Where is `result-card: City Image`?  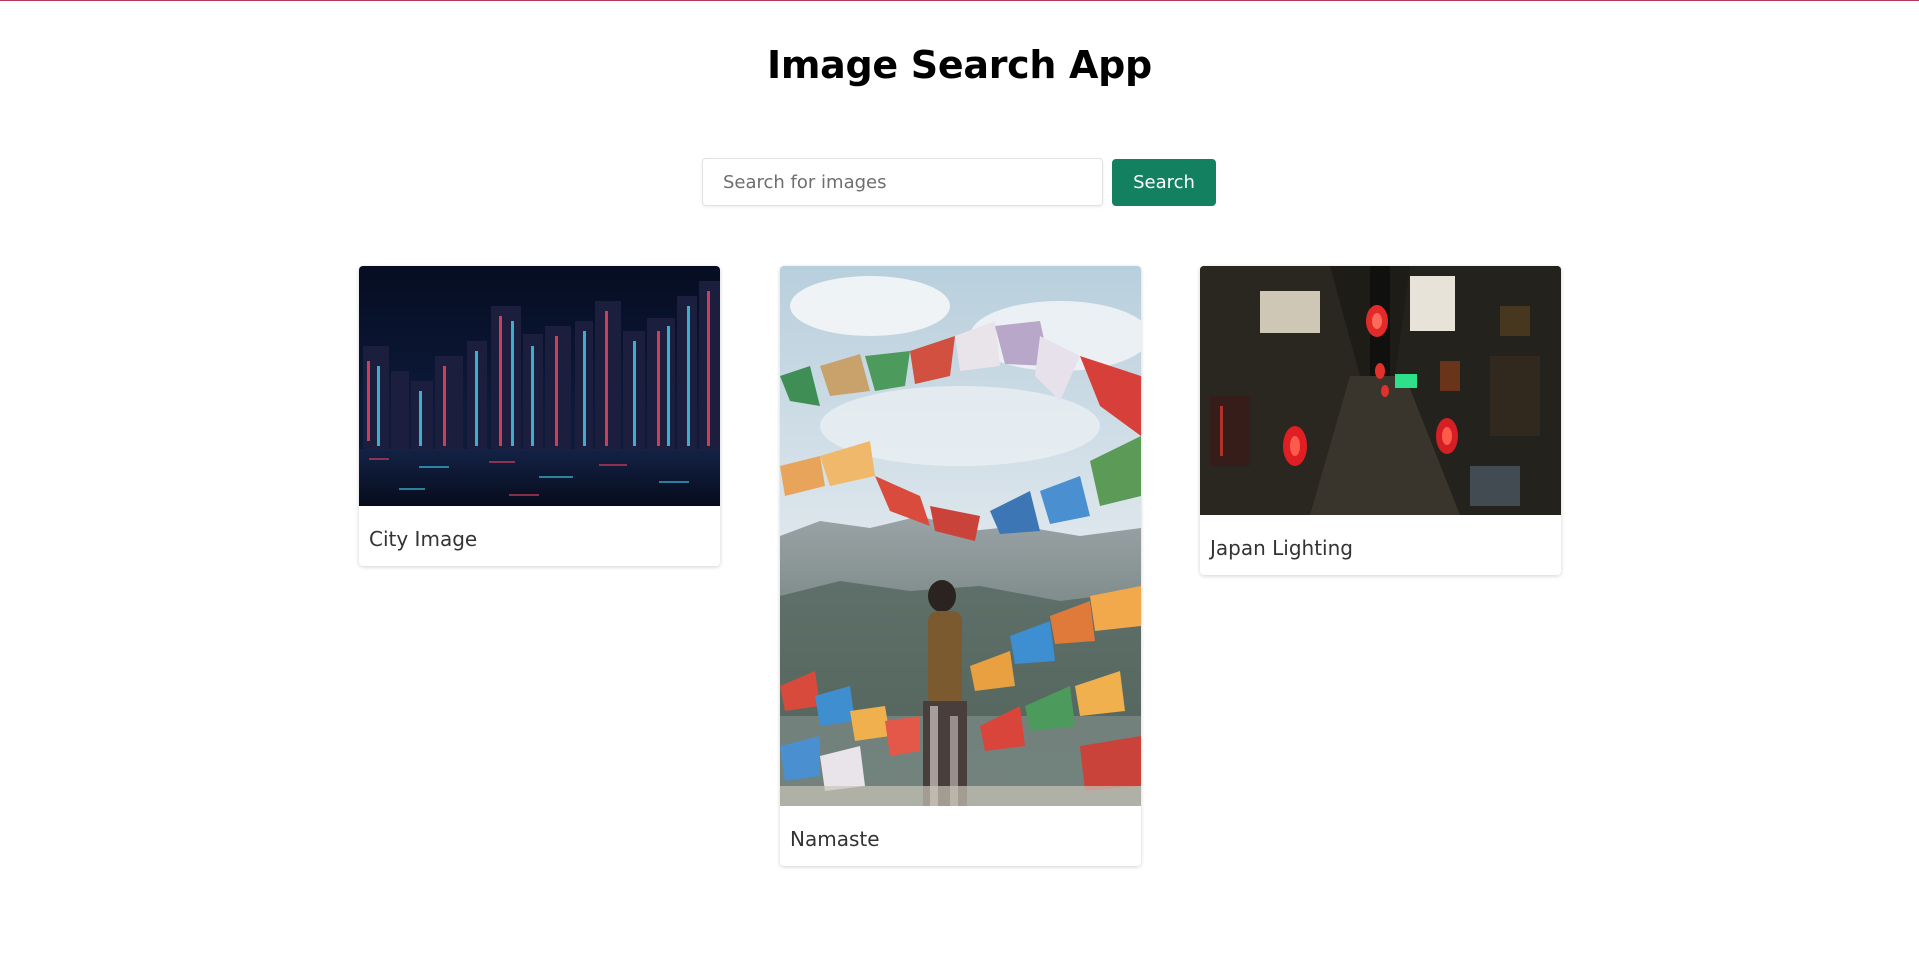
result-card: City Image is located at coordinates (539, 416).